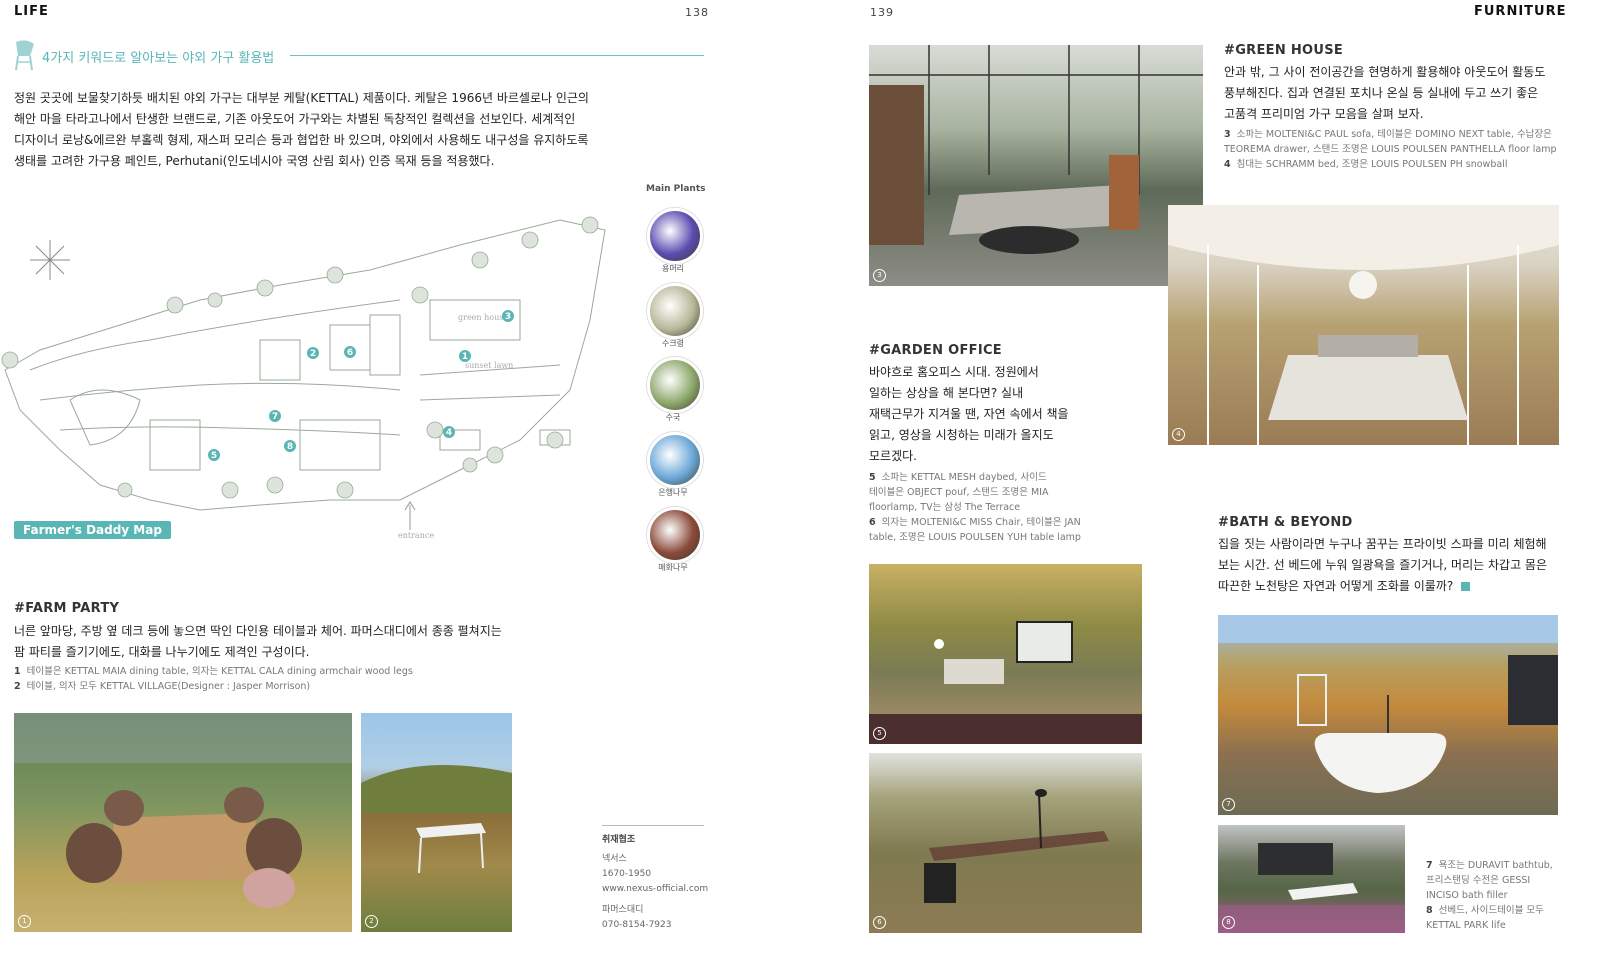 Image resolution: width=1600 pixels, height=954 pixels. Describe the element at coordinates (969, 414) in the screenshot. I see `garden-office-line: 재택근무가 지겨울 땐, 자연 속에서 책을` at that location.